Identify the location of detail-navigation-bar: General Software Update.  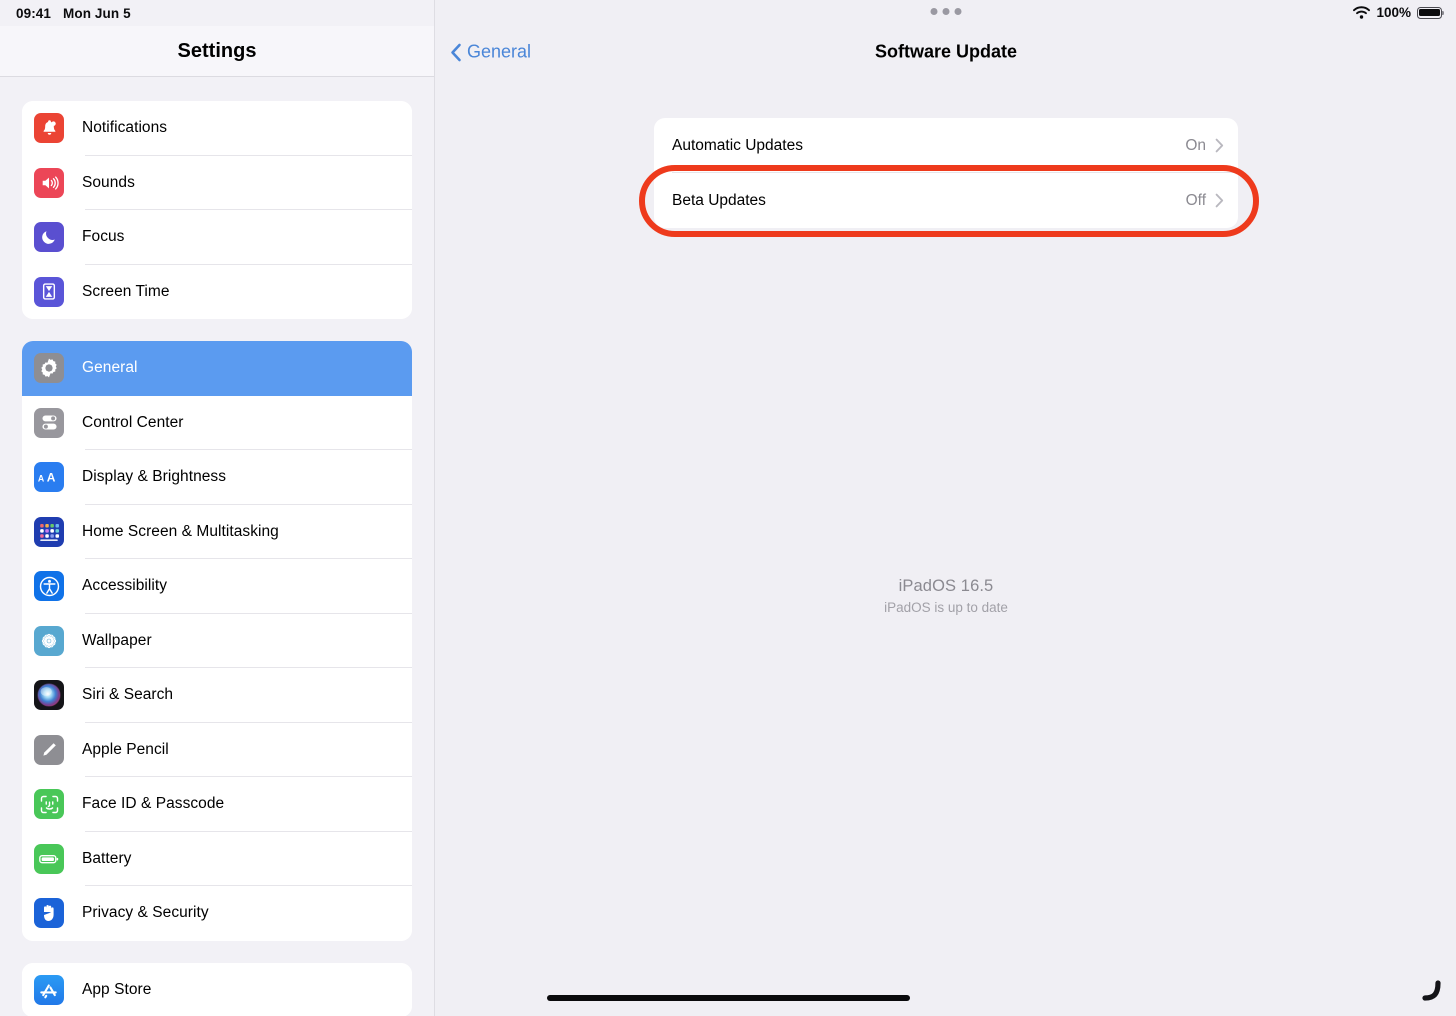
(946, 52).